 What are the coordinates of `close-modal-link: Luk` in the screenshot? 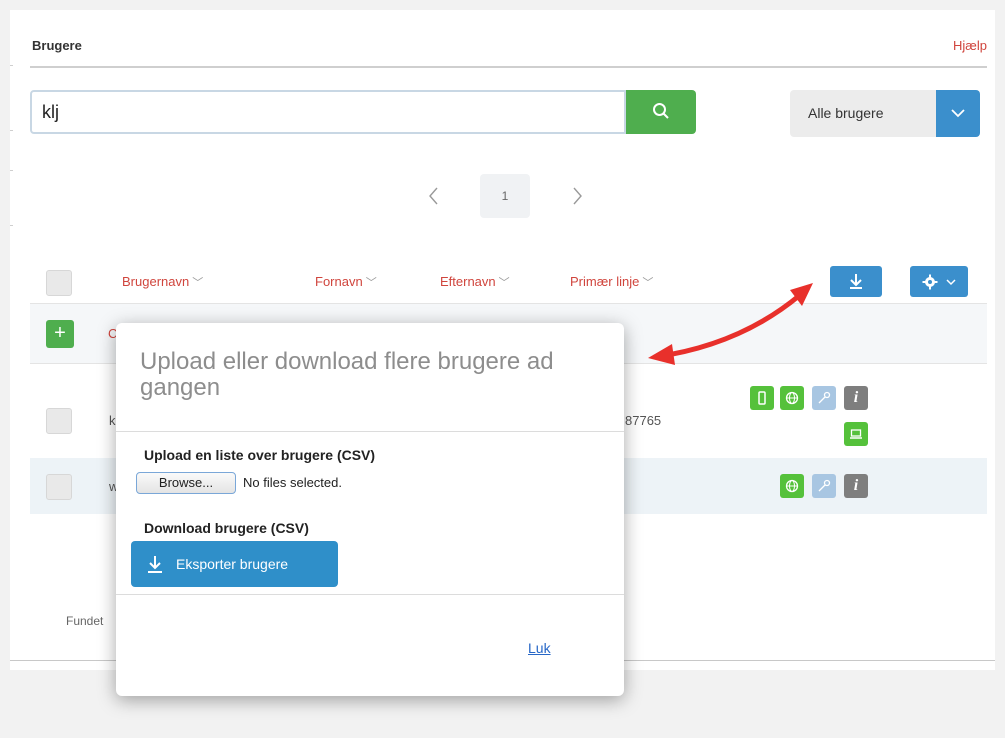 It's located at (539, 648).